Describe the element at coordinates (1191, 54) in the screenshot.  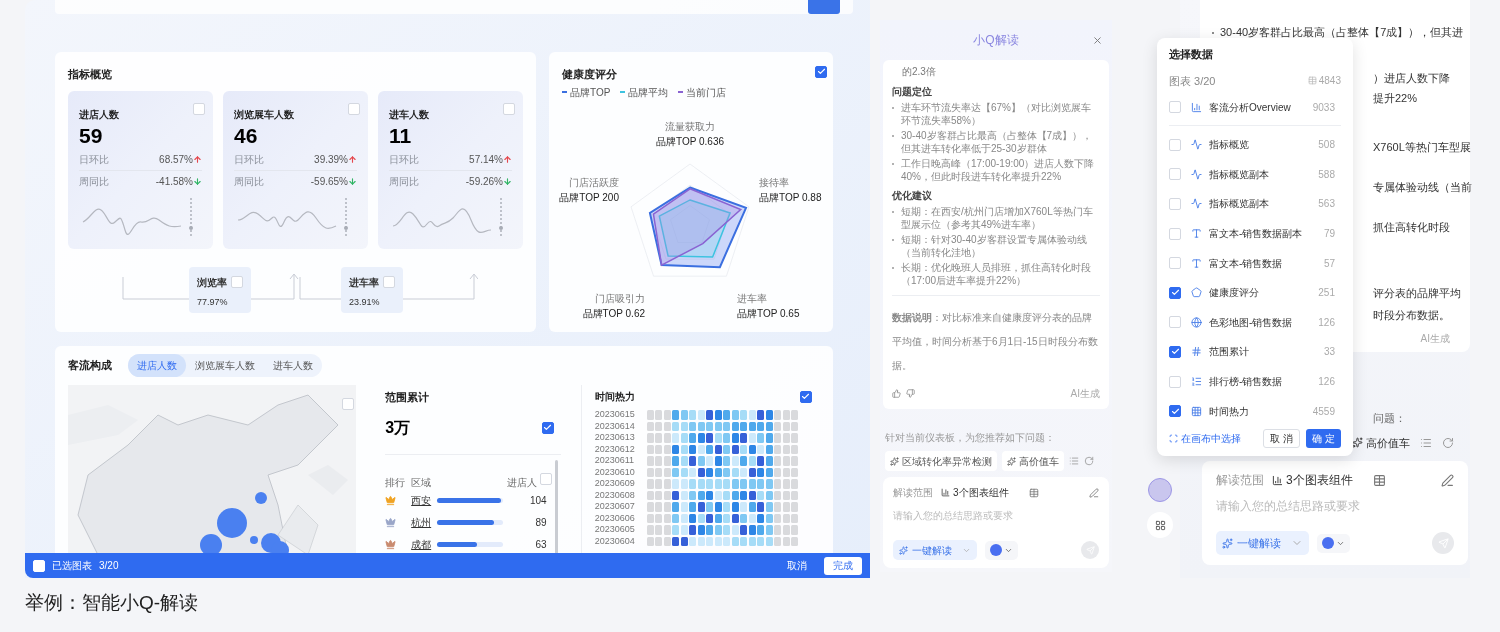
I see `popup-title: 选择数据` at that location.